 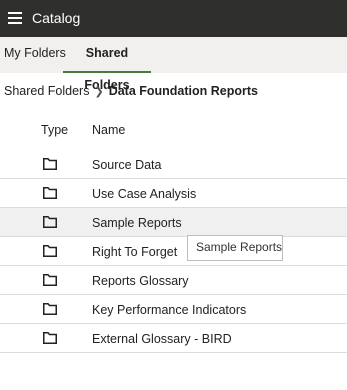 What do you see at coordinates (144, 194) in the screenshot?
I see `folder-name: Use Case Analysis` at bounding box center [144, 194].